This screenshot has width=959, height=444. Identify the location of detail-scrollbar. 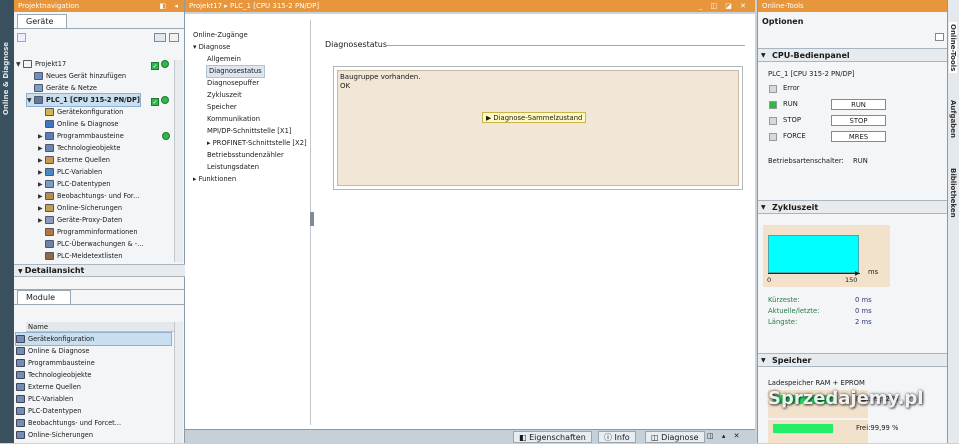
(178, 382).